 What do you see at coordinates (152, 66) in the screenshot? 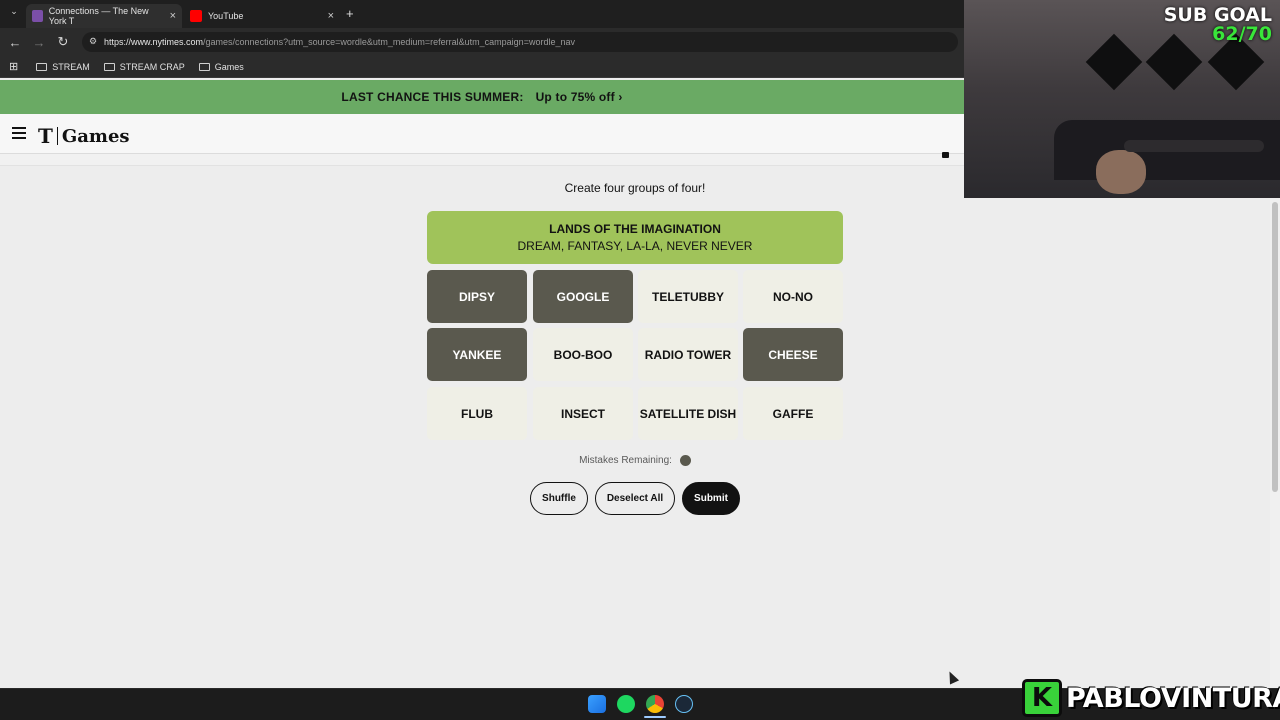
I see `bookmark-label: STREAM CRAP` at bounding box center [152, 66].